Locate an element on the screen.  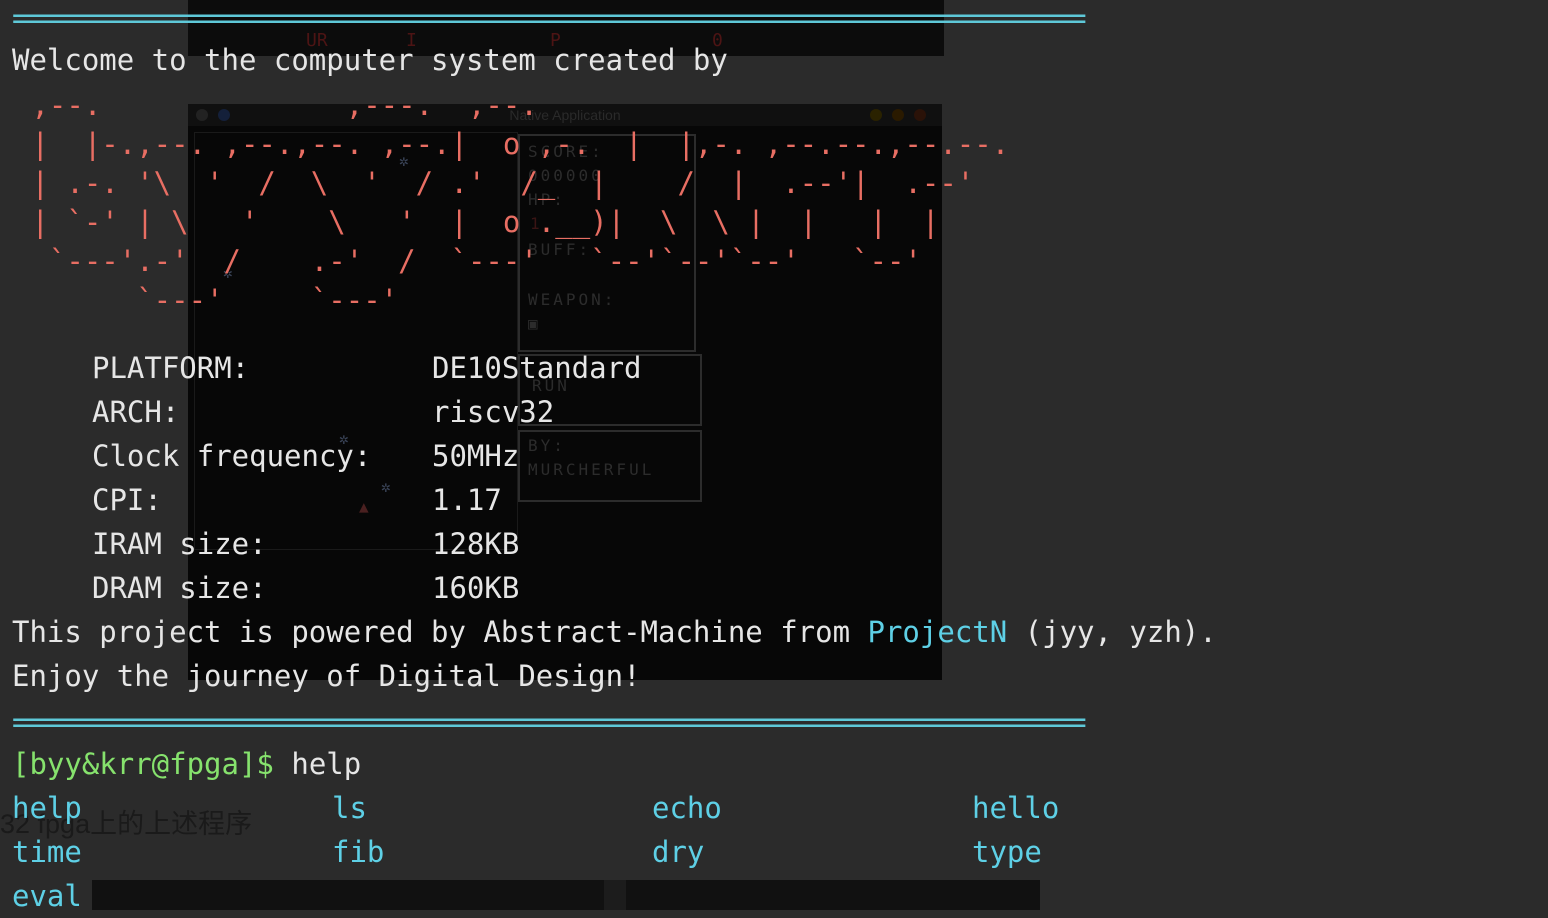
info-row: CPI: 1.17 is located at coordinates (297, 500).